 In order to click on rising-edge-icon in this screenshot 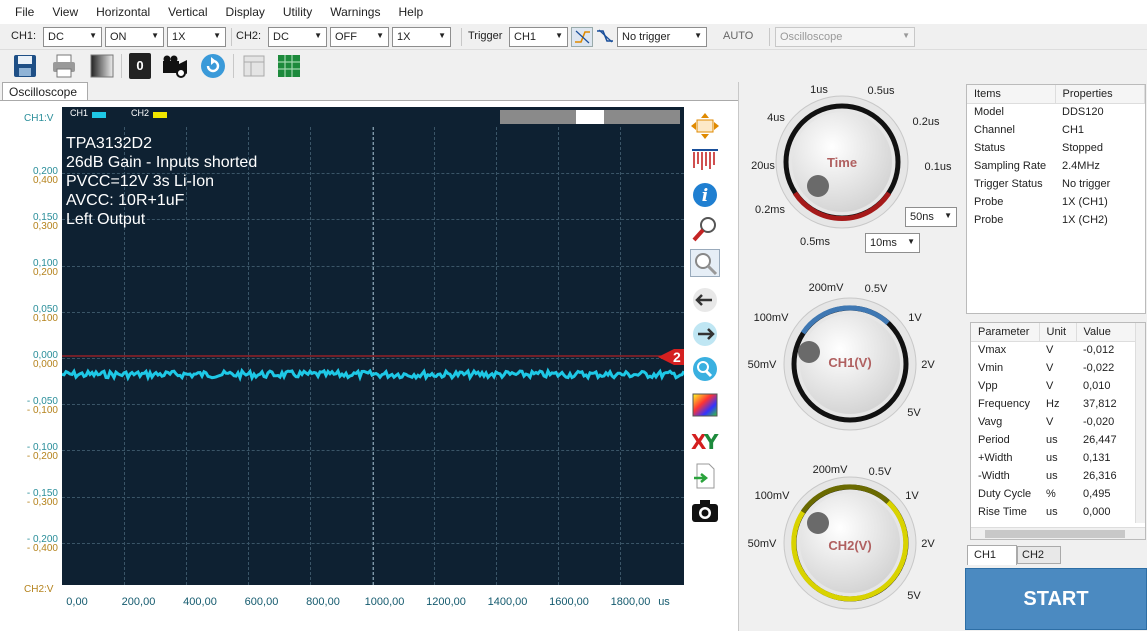, I will do `click(582, 37)`.